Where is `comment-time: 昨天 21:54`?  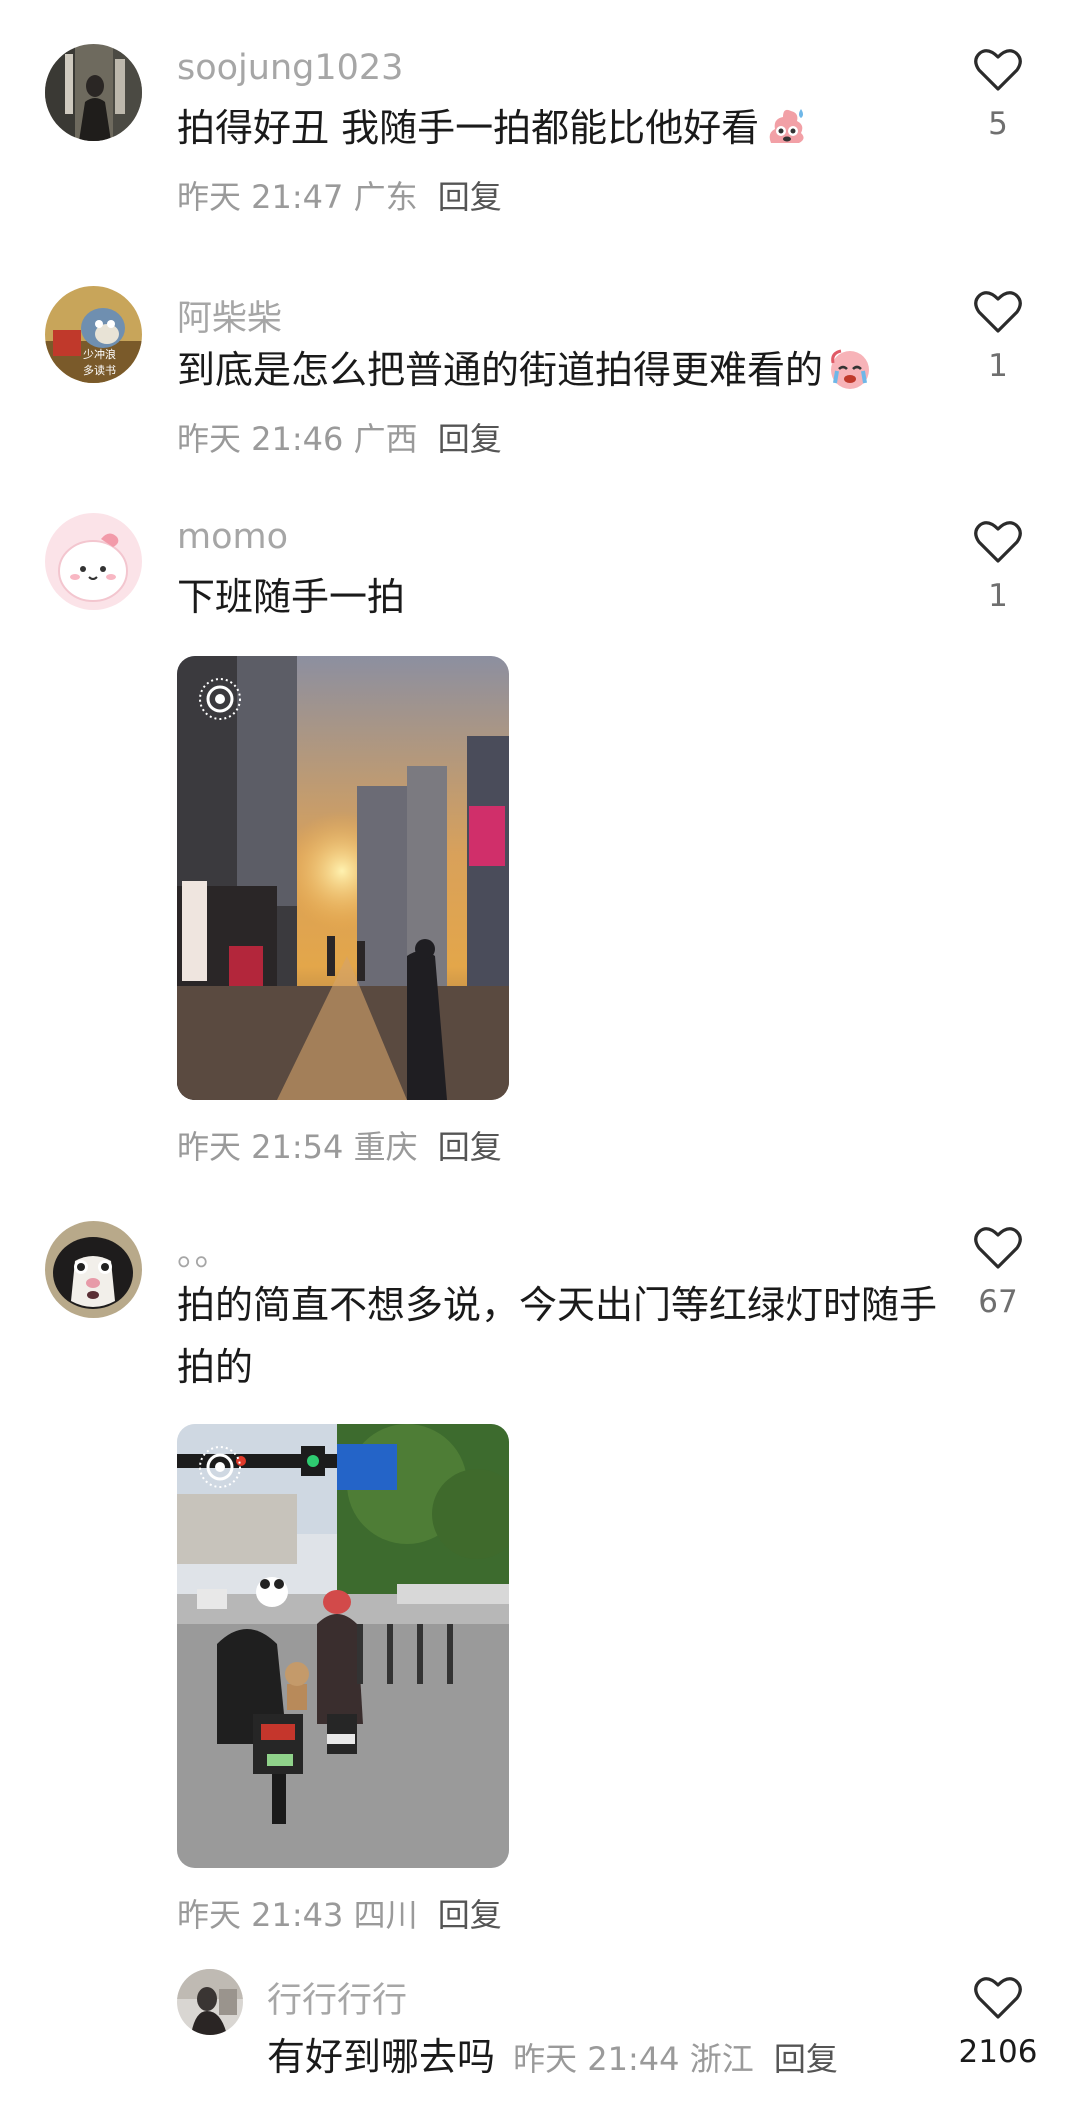
comment-time: 昨天 21:54 is located at coordinates (260, 1147).